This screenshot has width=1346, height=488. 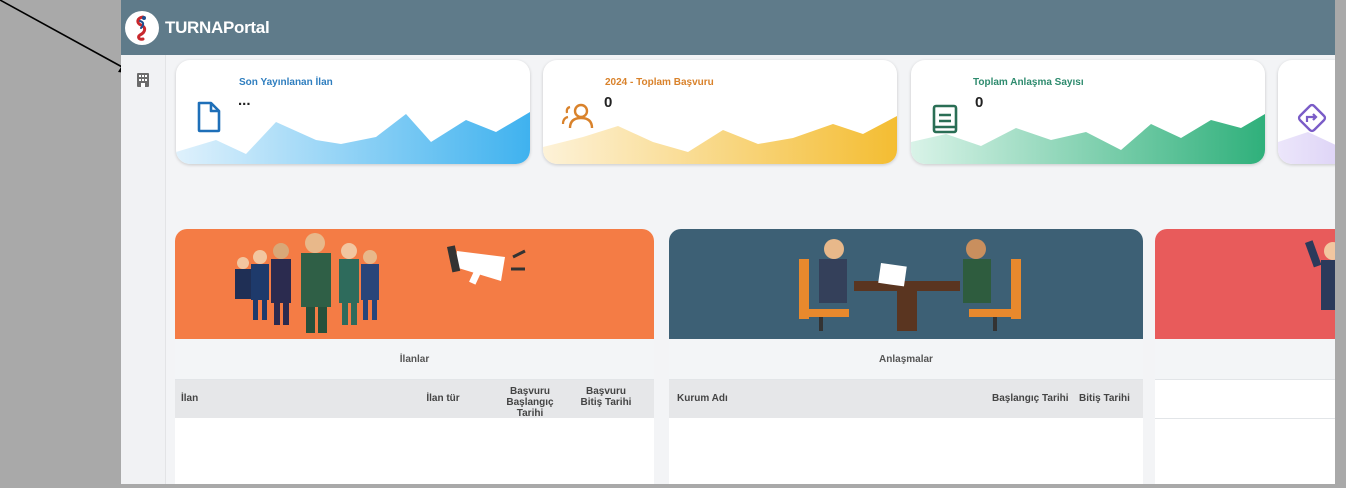 I want to click on stat-card-partial, so click(x=1306, y=112).